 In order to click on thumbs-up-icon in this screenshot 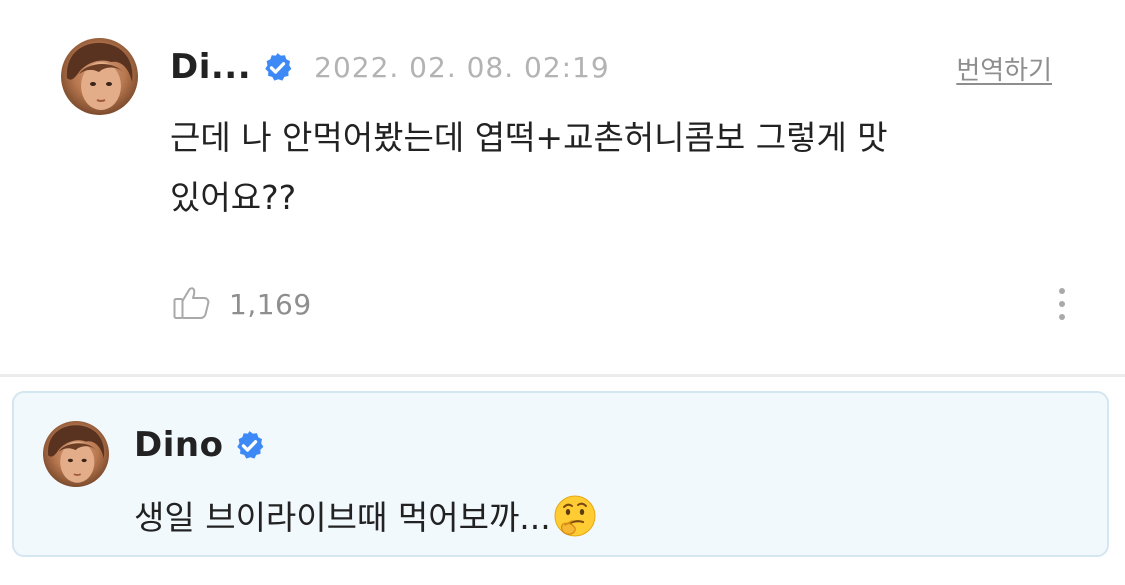, I will do `click(192, 304)`.